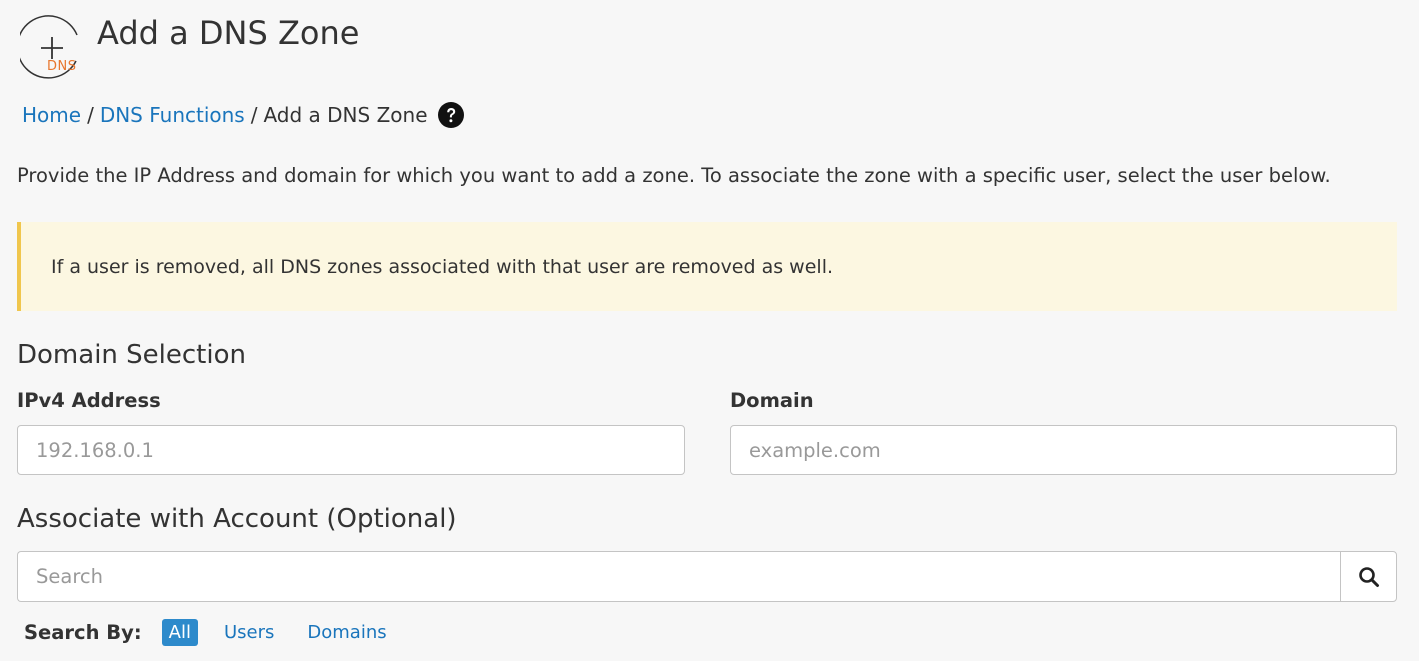  I want to click on breadcrumb-home-link: Home, so click(51, 115).